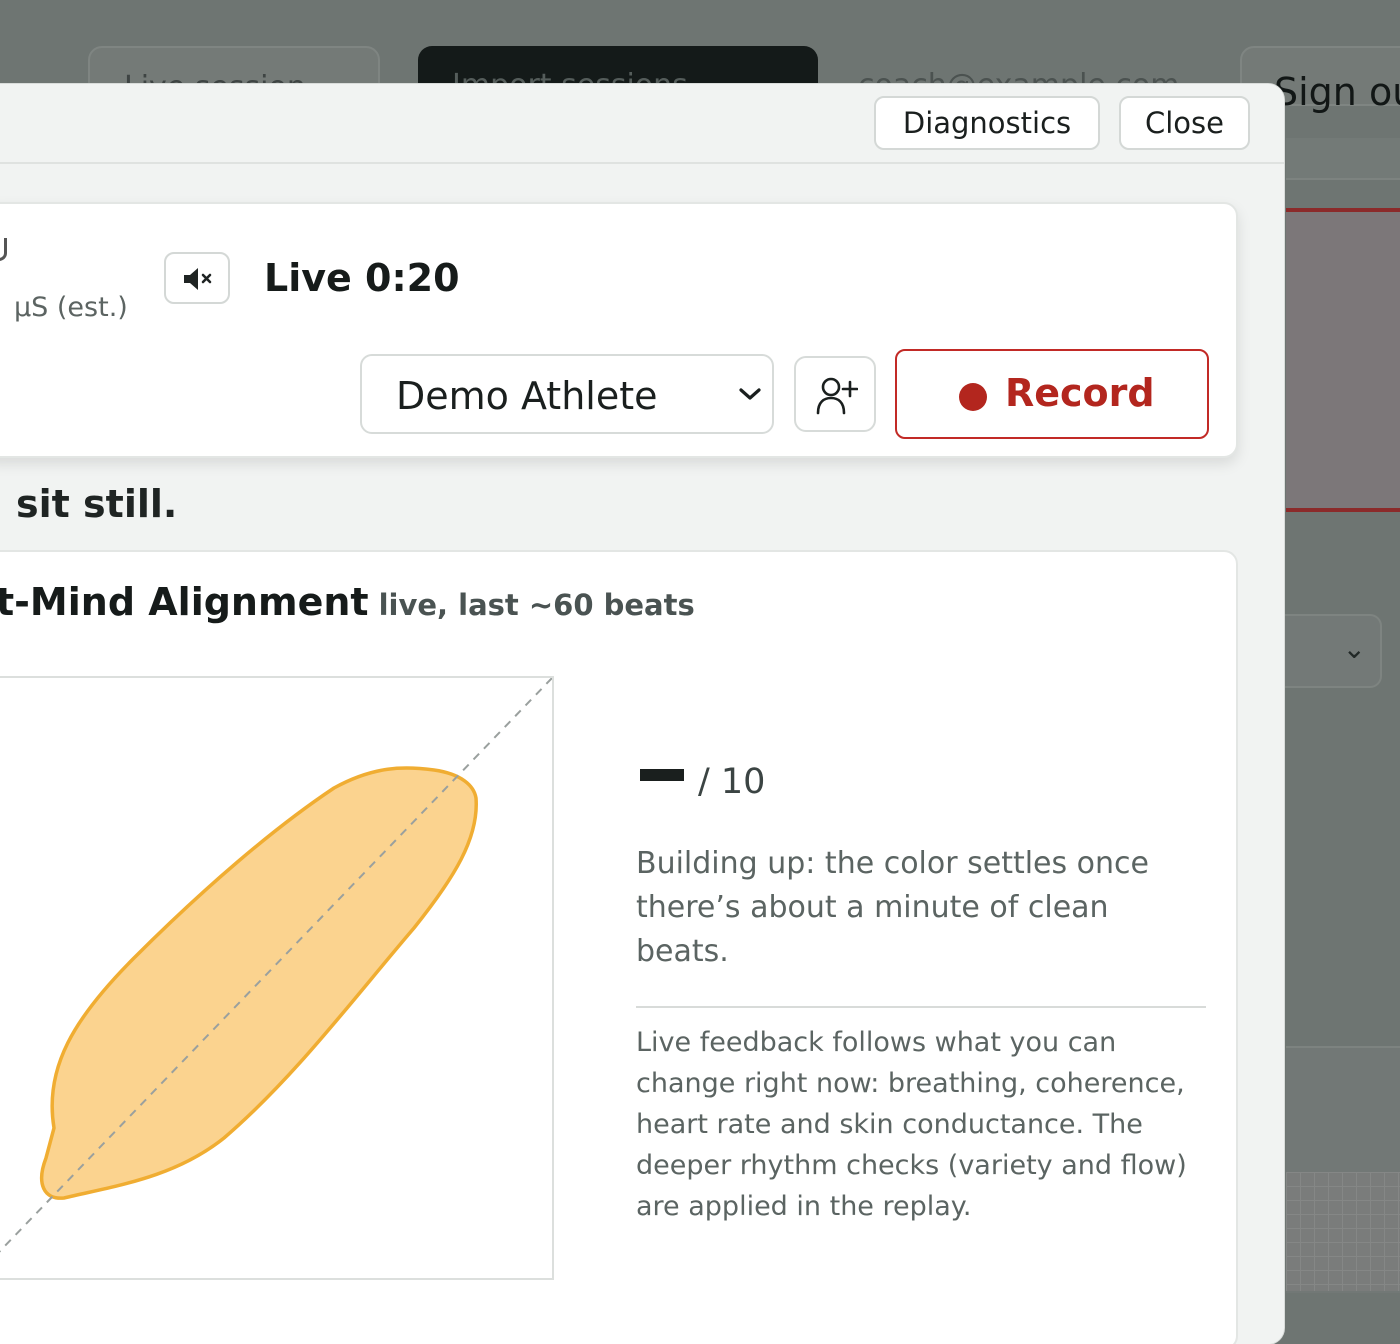 The width and height of the screenshot is (1400, 1344). Describe the element at coordinates (536, 605) in the screenshot. I see `alignment-subtitle: live, last ~60 beats` at that location.